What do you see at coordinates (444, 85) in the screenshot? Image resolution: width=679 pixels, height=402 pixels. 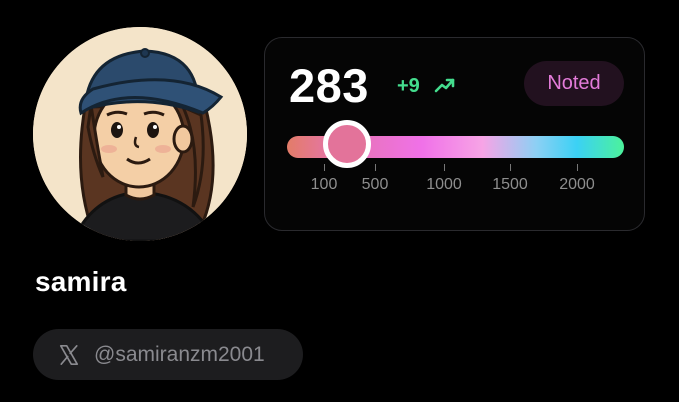 I see `trend-up-icon` at bounding box center [444, 85].